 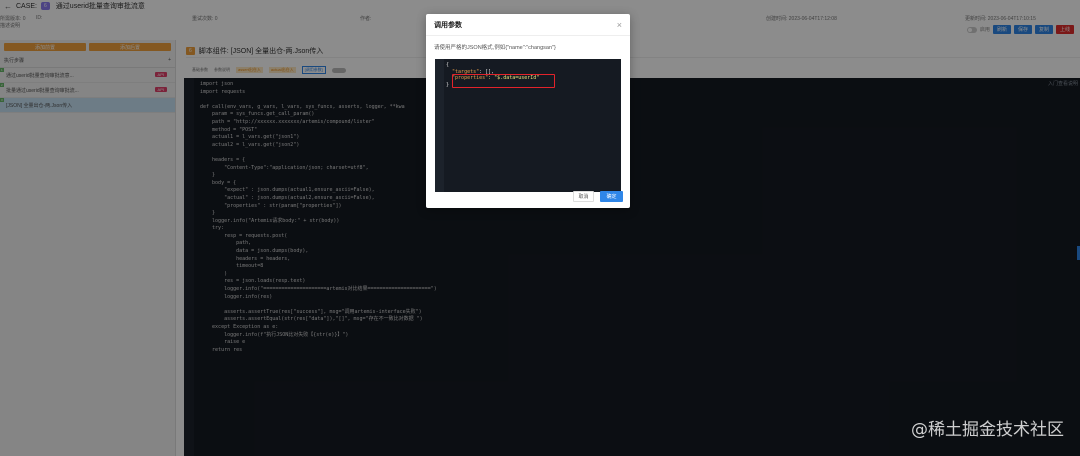 What do you see at coordinates (448, 25) in the screenshot?
I see `dialog-title: 调用参数` at bounding box center [448, 25].